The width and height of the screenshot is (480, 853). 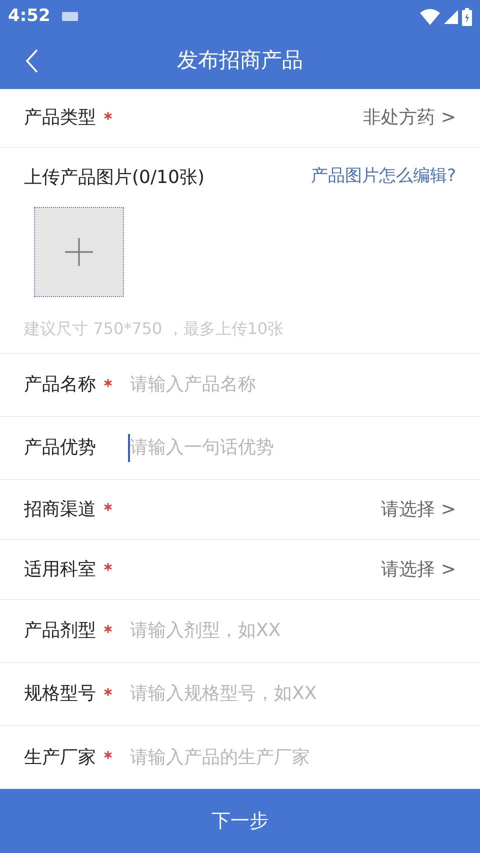 I want to click on plus-icon, so click(x=79, y=252).